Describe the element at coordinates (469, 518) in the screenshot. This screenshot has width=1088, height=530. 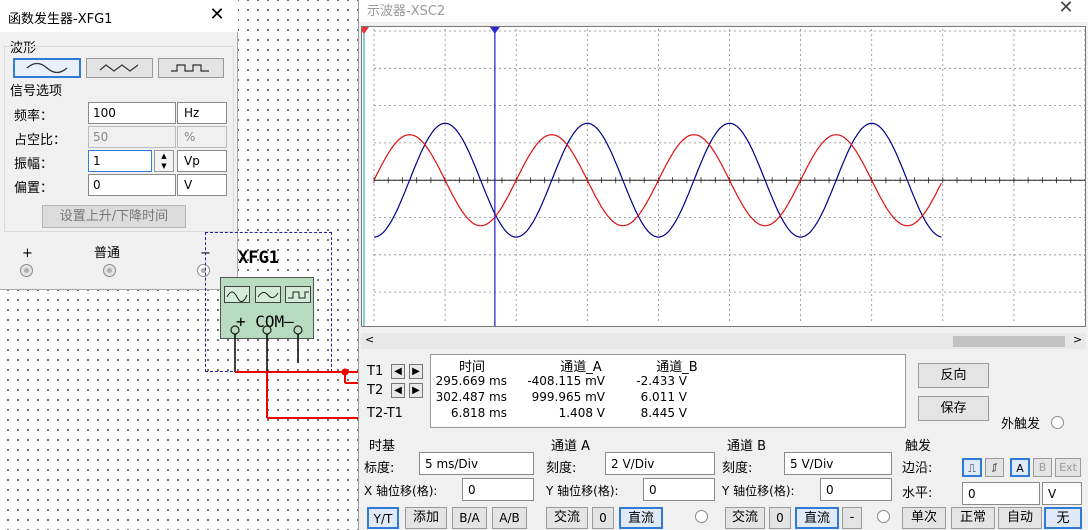
I see `mode-ba-button: B/A` at that location.